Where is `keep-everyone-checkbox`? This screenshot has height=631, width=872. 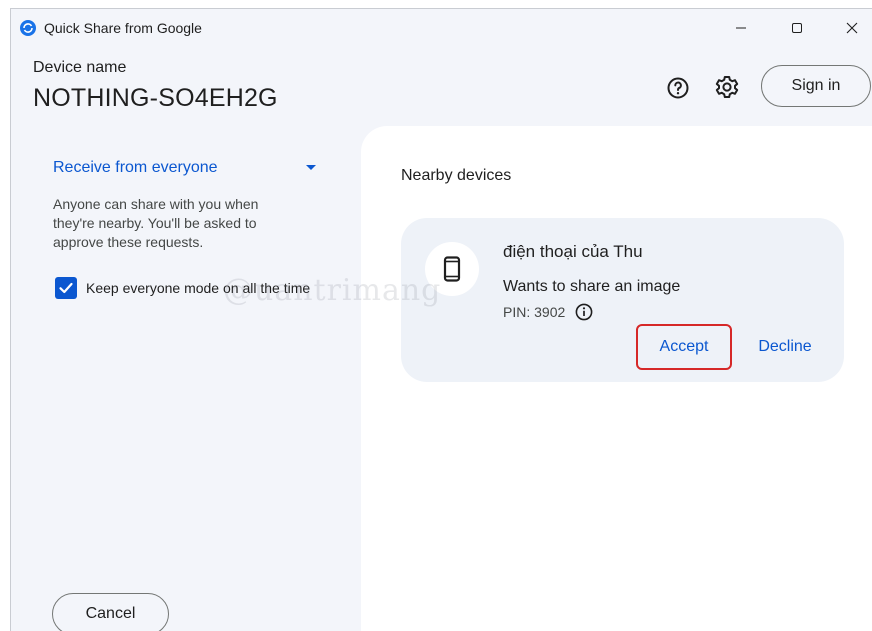
keep-everyone-checkbox is located at coordinates (66, 288).